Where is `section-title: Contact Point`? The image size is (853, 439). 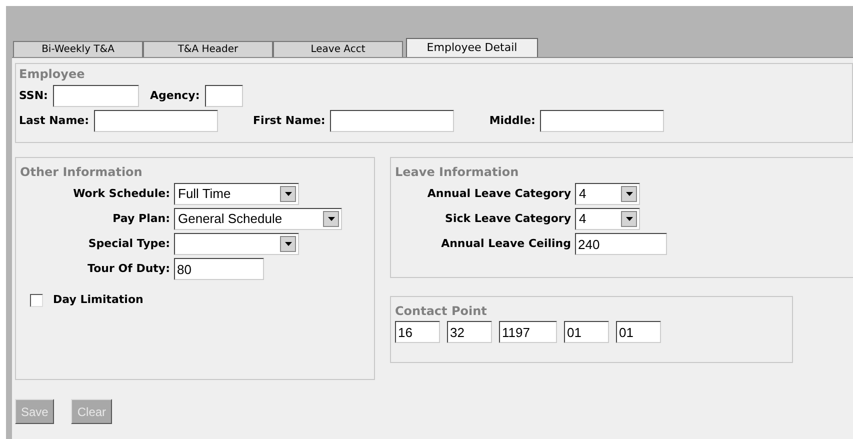 section-title: Contact Point is located at coordinates (441, 311).